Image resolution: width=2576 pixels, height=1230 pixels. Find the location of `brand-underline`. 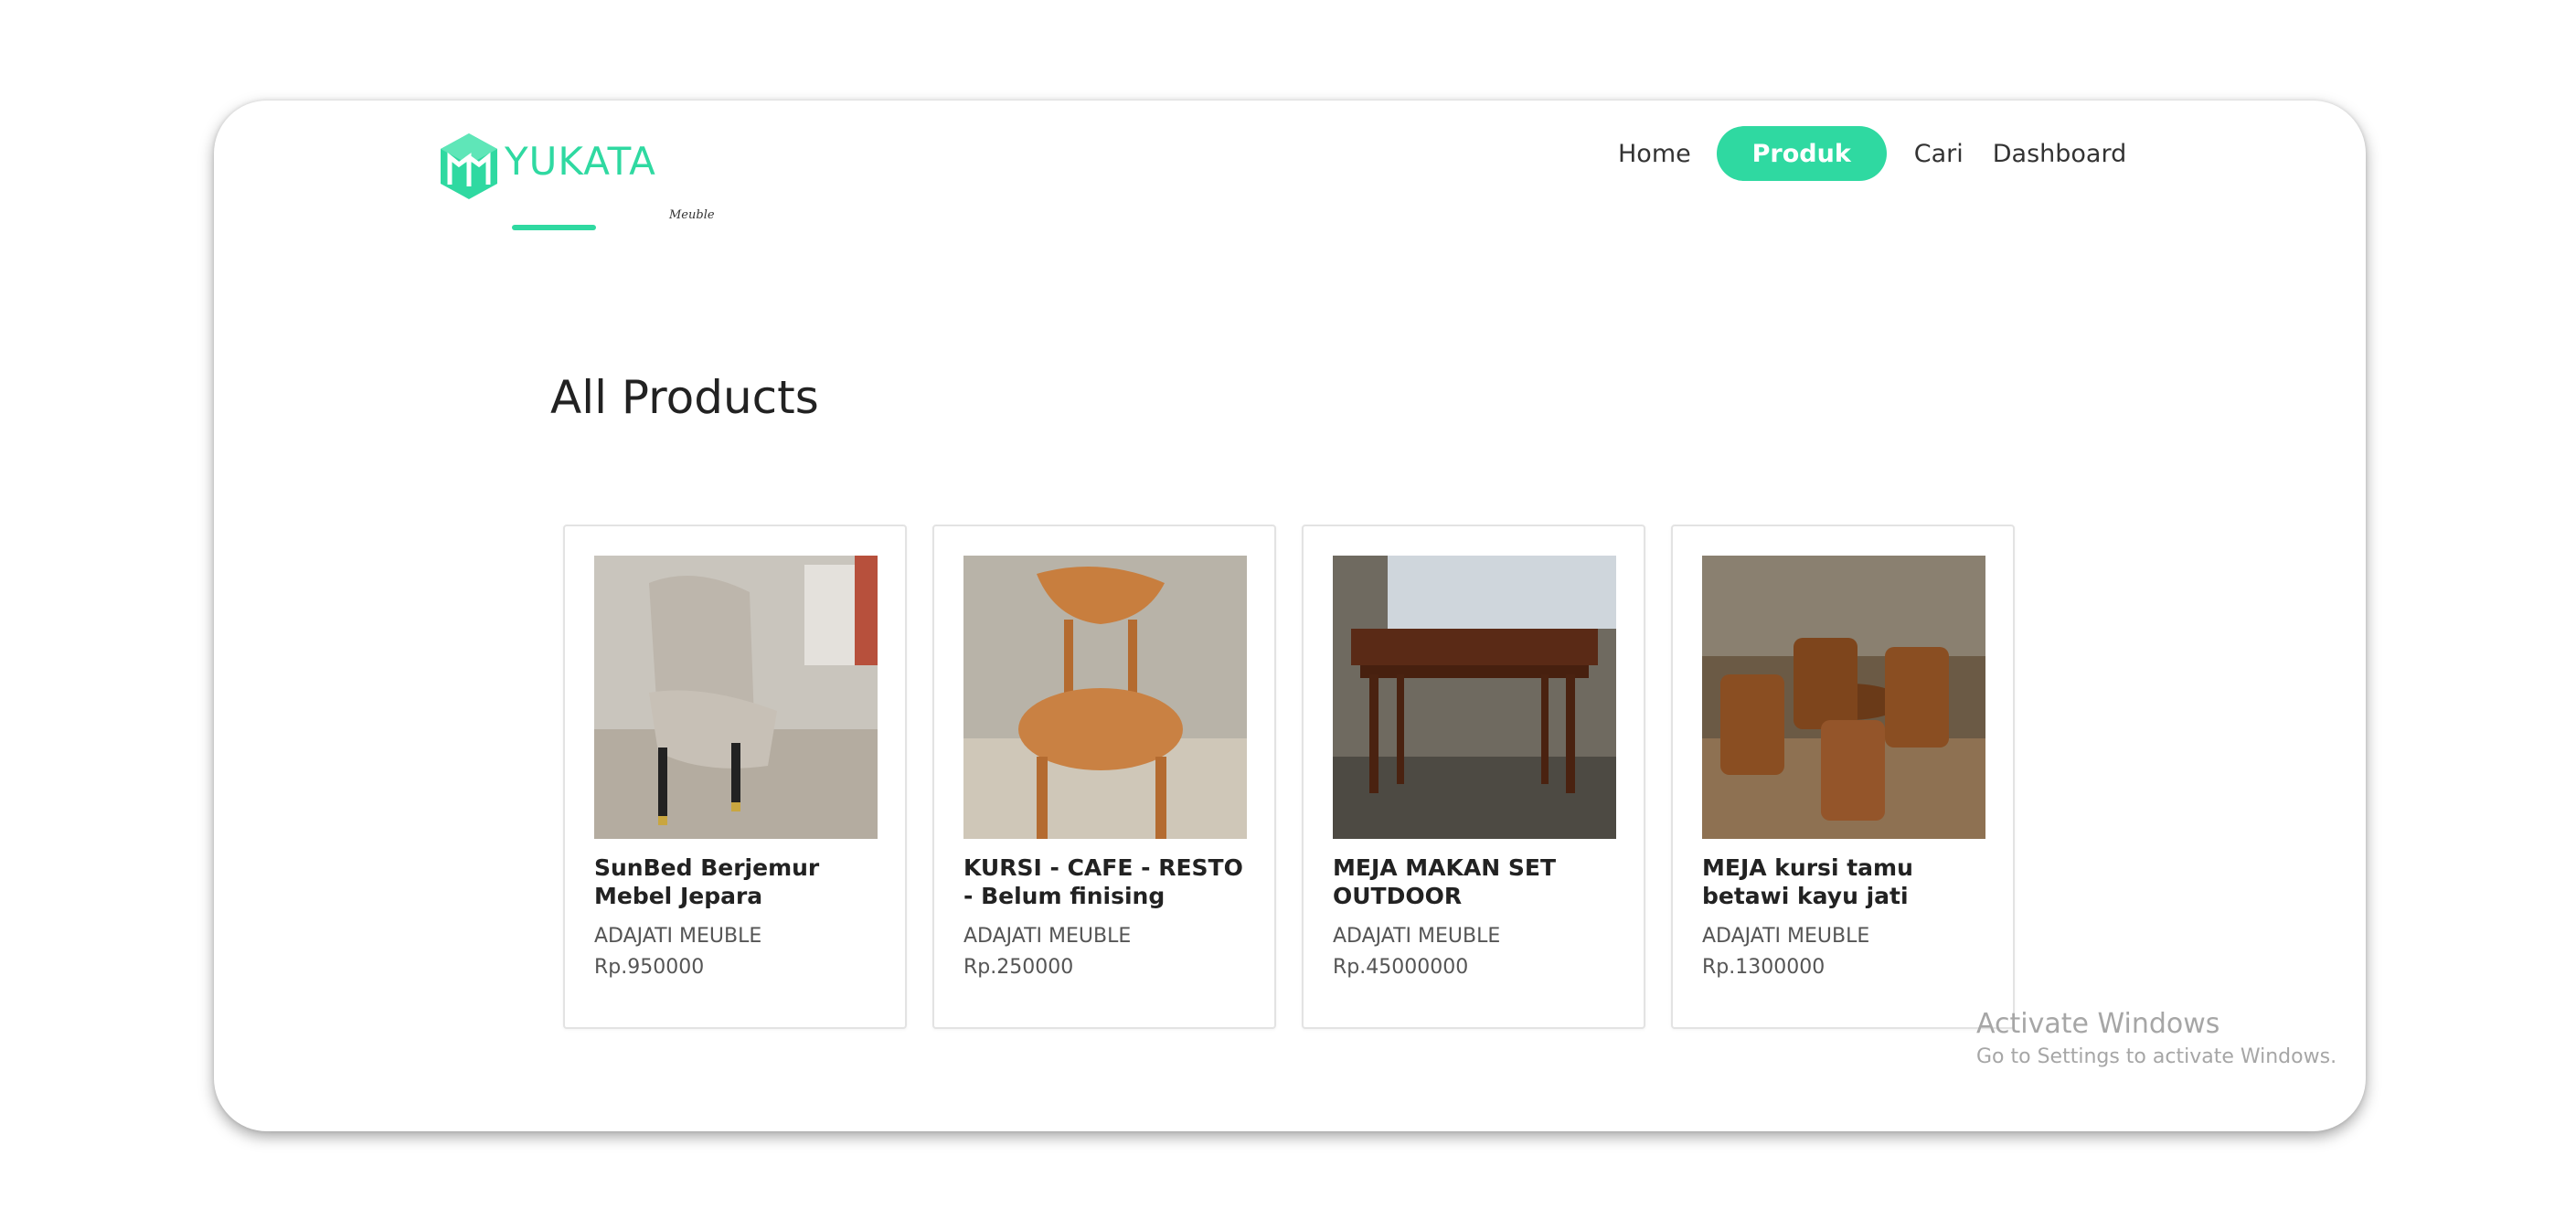

brand-underline is located at coordinates (554, 227).